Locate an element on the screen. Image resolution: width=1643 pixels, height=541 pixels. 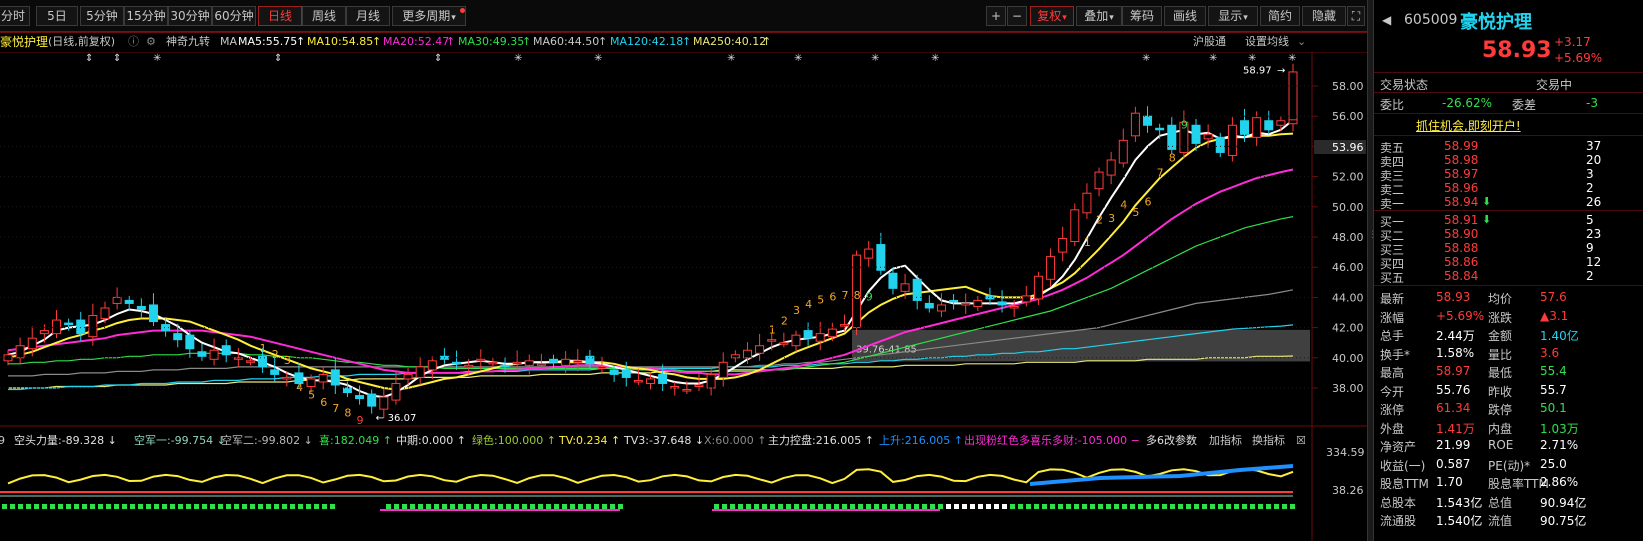
chart-mode-label: (日线,前复权) is located at coordinates (81, 42).